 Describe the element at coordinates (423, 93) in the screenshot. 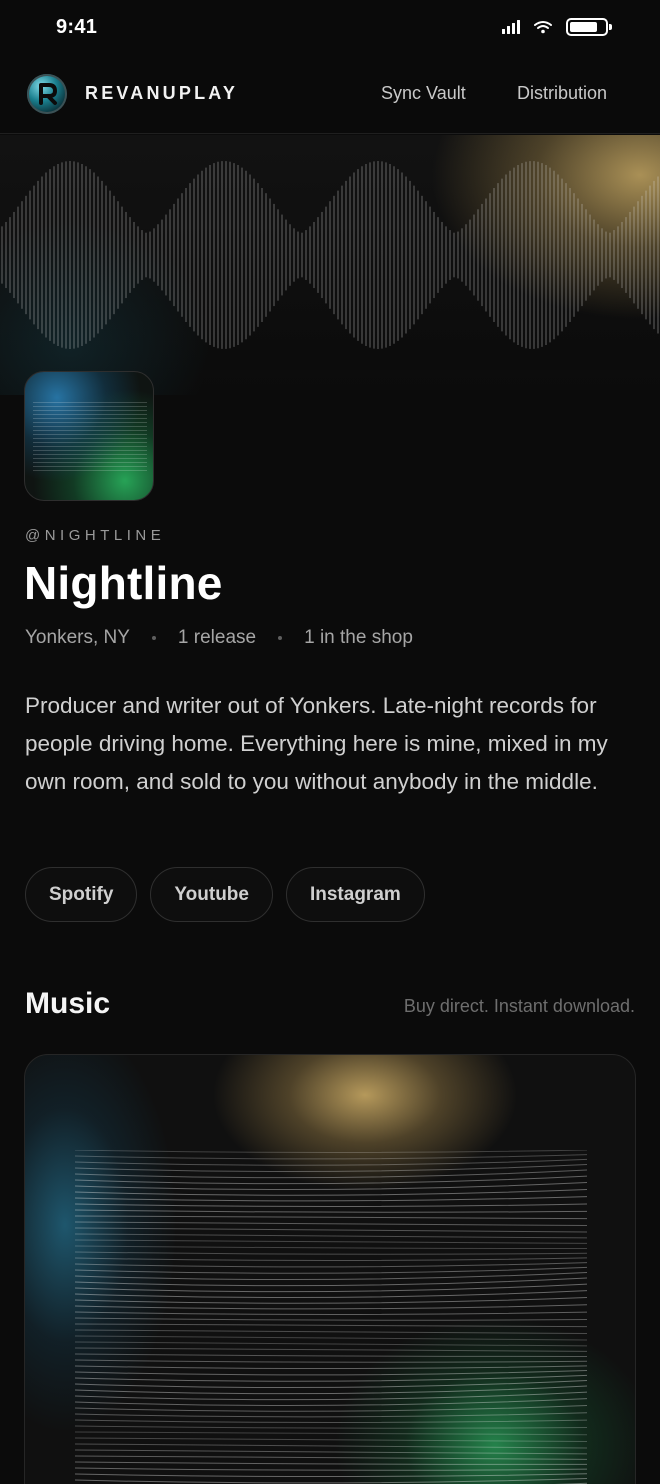

I see `nav-link-sync-vault: Sync Vault` at that location.